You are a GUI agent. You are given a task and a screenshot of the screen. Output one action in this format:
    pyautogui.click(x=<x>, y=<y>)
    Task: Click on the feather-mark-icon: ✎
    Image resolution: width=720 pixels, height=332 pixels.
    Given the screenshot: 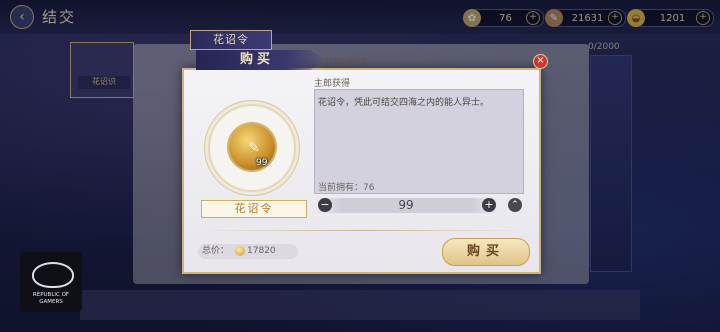 What is the action you would take?
    pyautogui.click(x=254, y=148)
    